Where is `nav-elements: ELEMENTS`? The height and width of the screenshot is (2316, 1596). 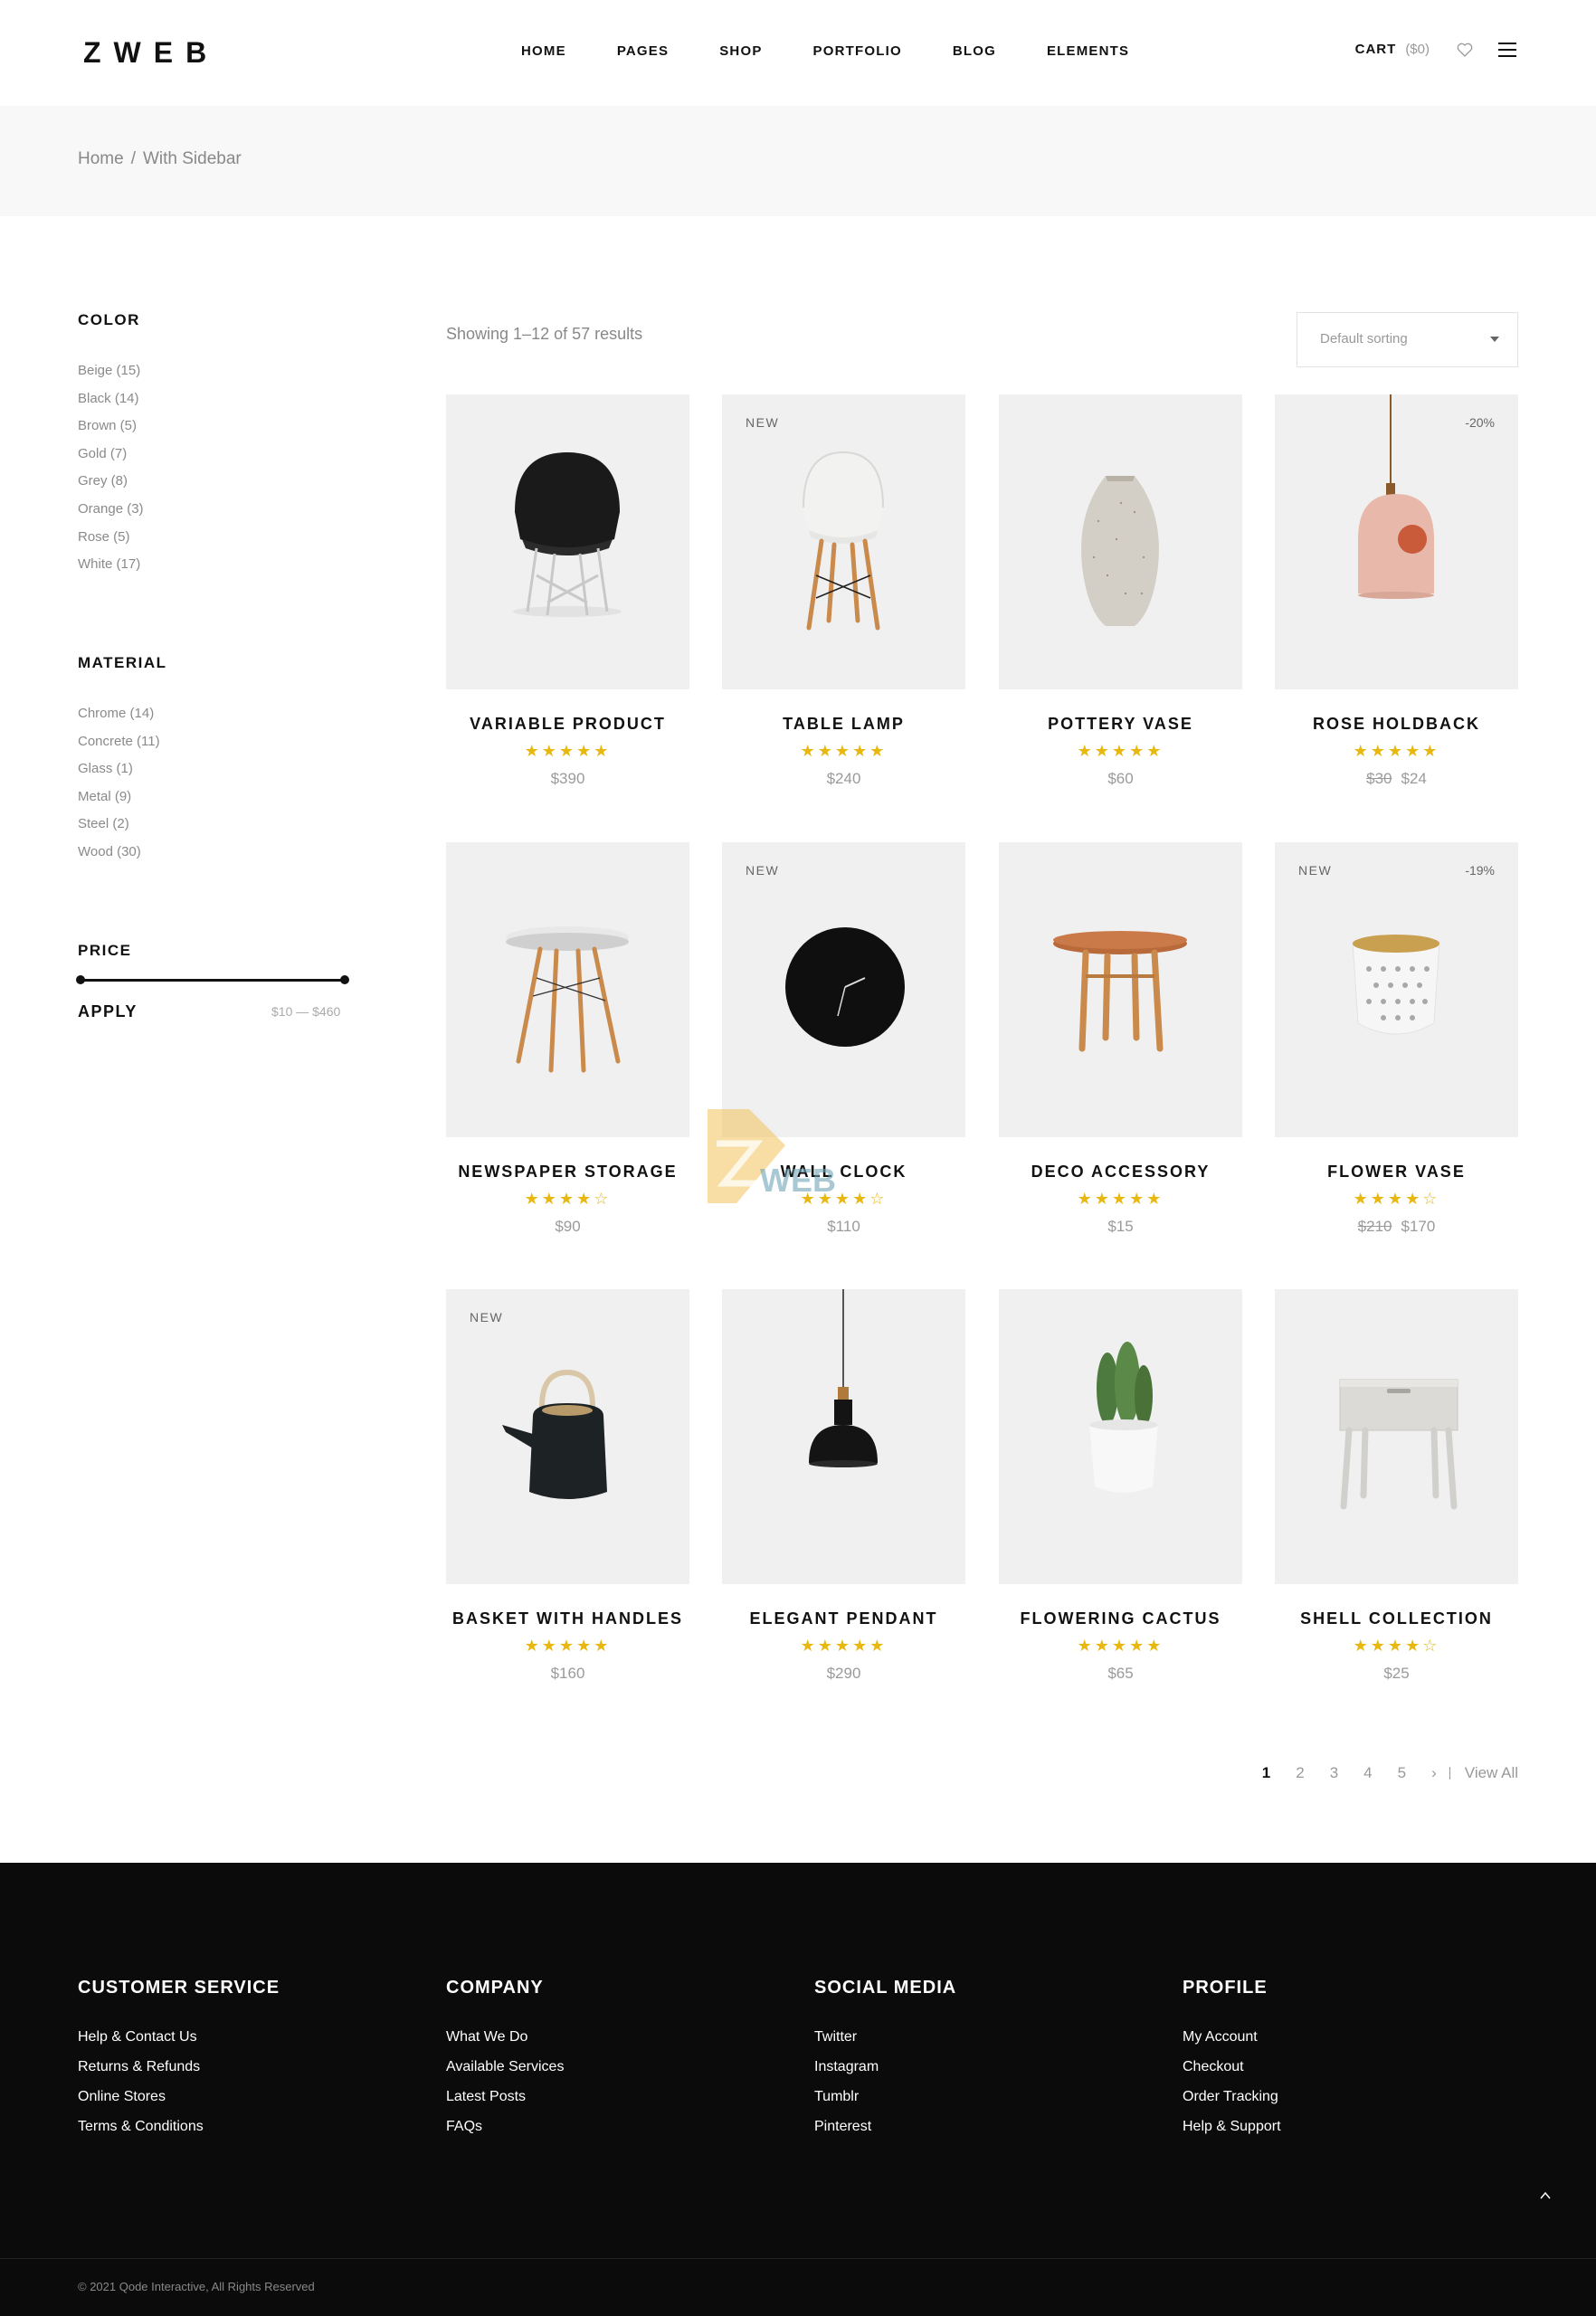
nav-elements: ELEMENTS is located at coordinates (1088, 51).